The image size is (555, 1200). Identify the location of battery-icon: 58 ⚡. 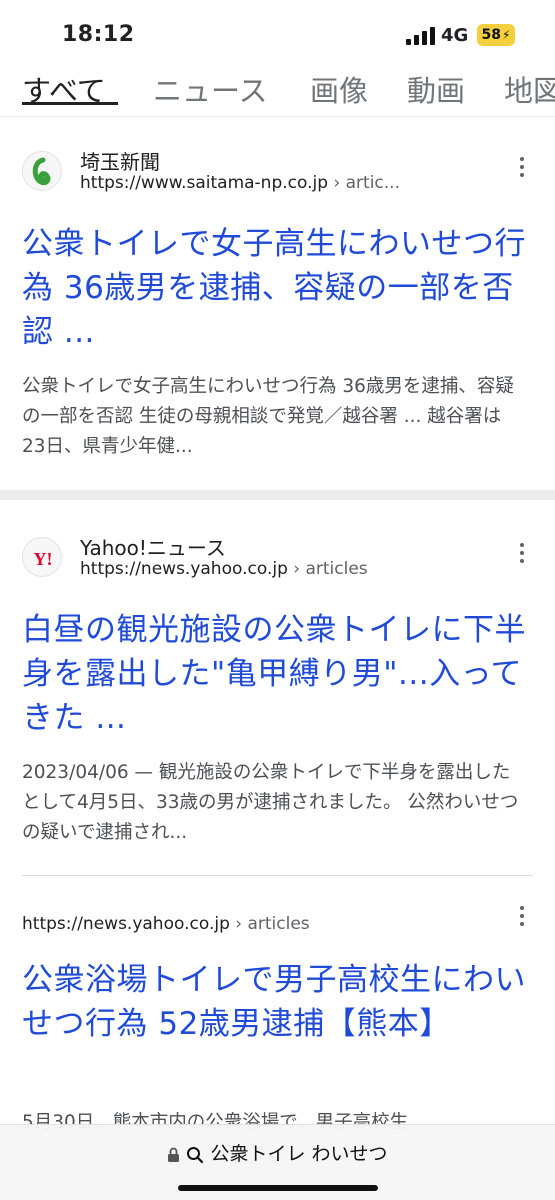
(496, 35).